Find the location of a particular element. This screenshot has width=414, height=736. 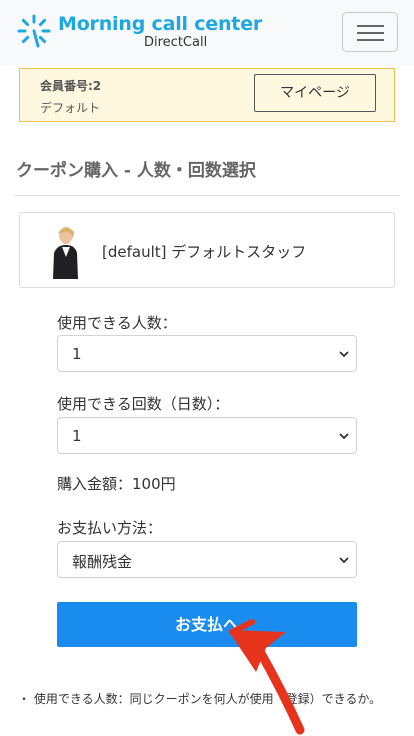

payment-select-value: 報酬残金 is located at coordinates (102, 562).